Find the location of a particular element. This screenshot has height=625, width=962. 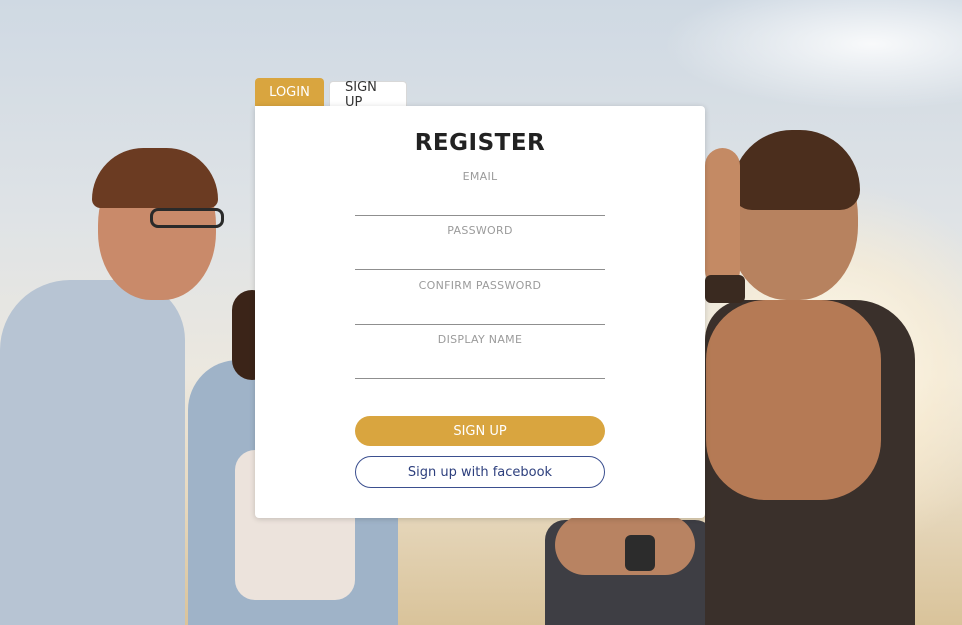

confirm-password-field-group: CONFIRM PASSWORD is located at coordinates (480, 302).